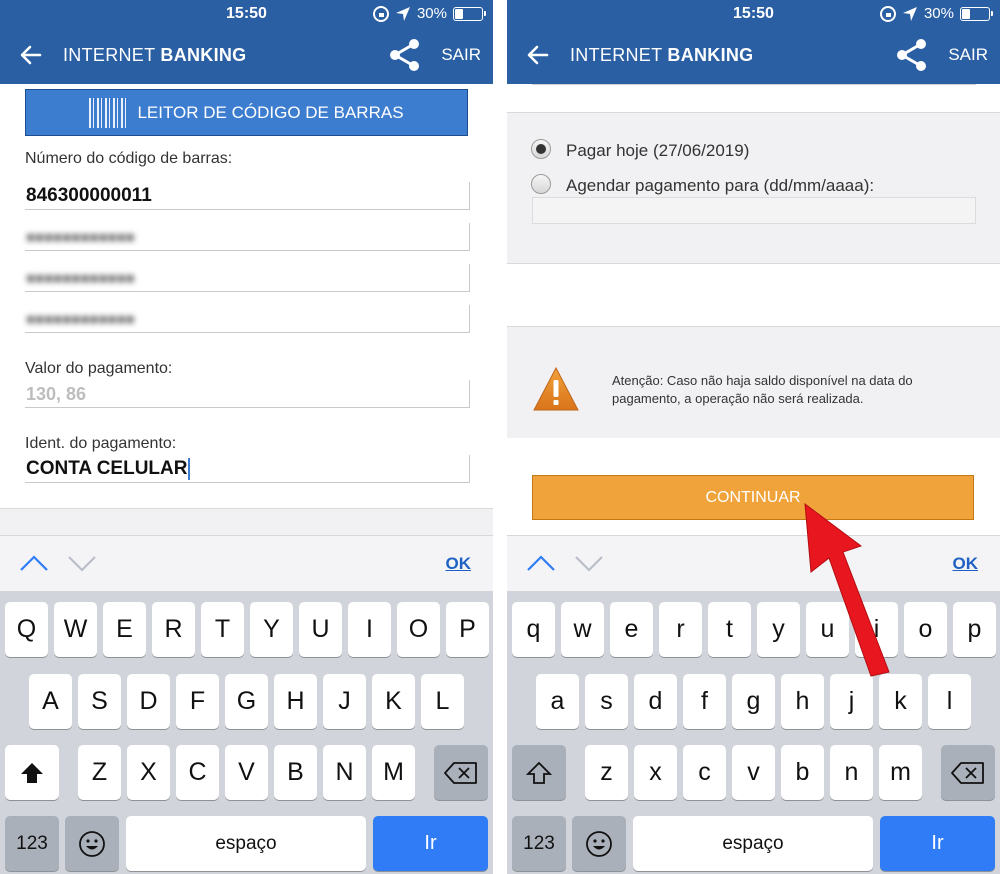 Image resolution: width=1000 pixels, height=874 pixels. Describe the element at coordinates (369, 629) in the screenshot. I see `key-i: I` at that location.